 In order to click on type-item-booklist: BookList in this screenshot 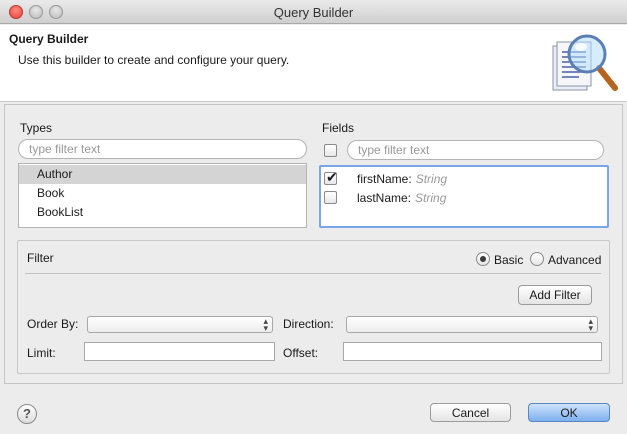, I will do `click(162, 212)`.